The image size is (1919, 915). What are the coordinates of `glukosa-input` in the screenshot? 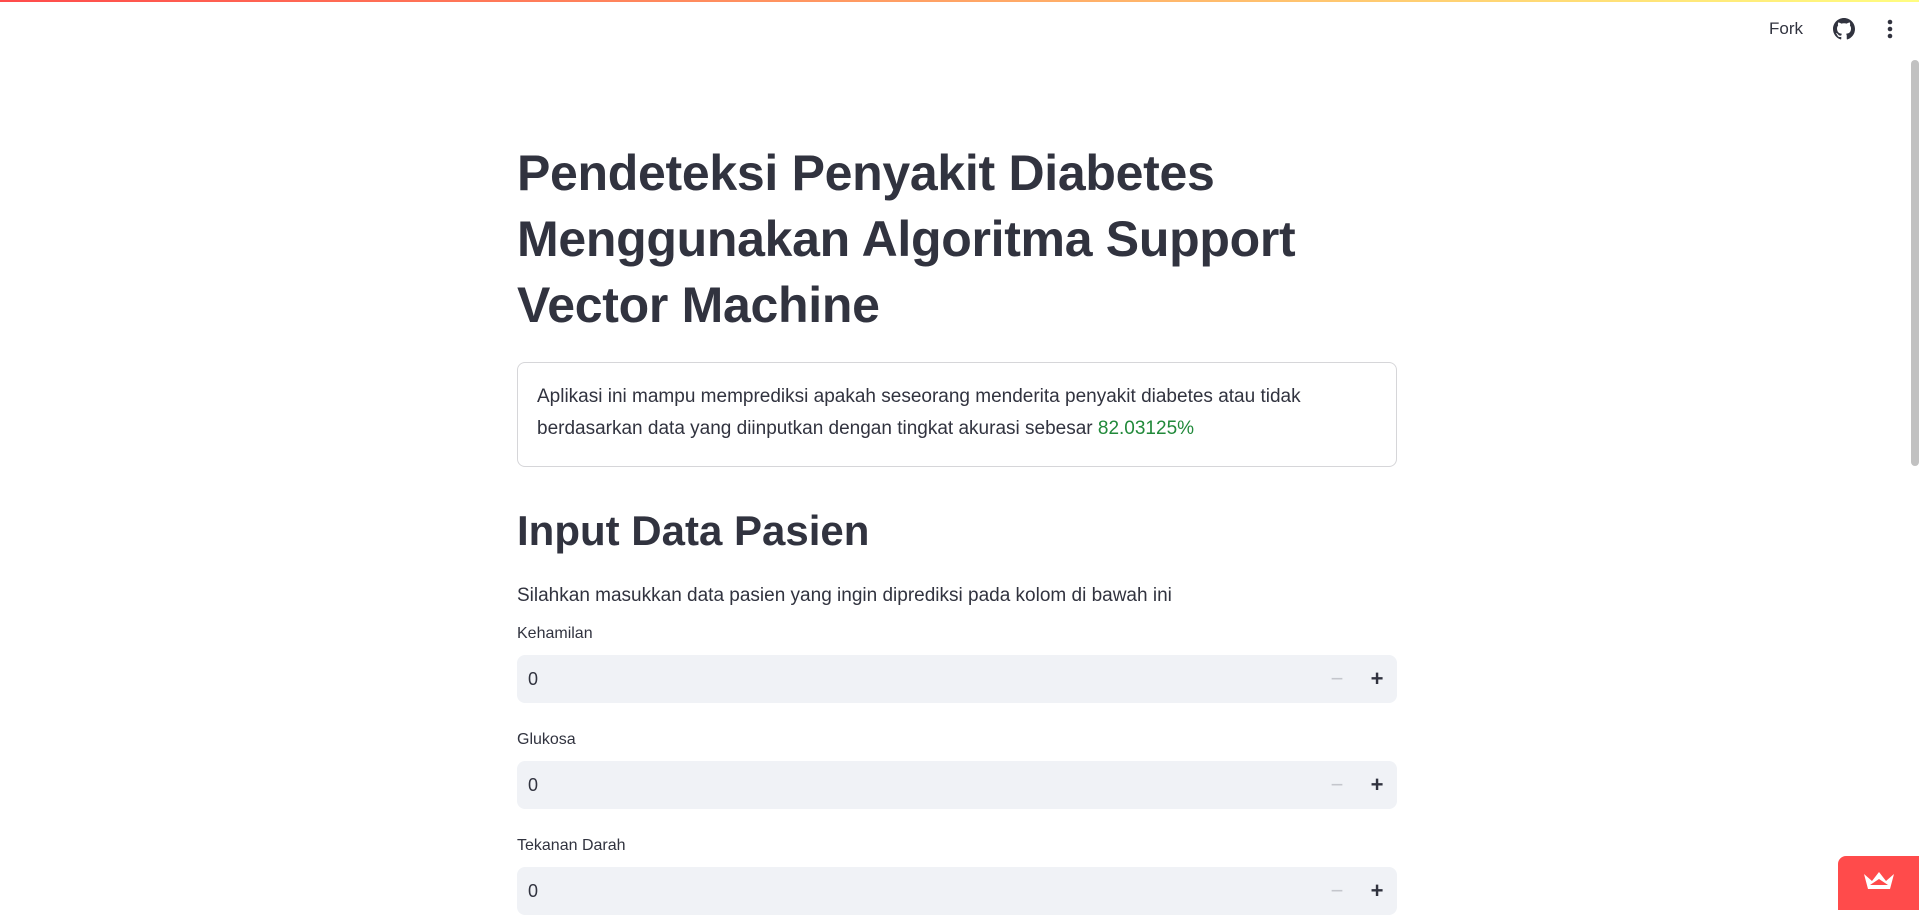 It's located at (917, 785).